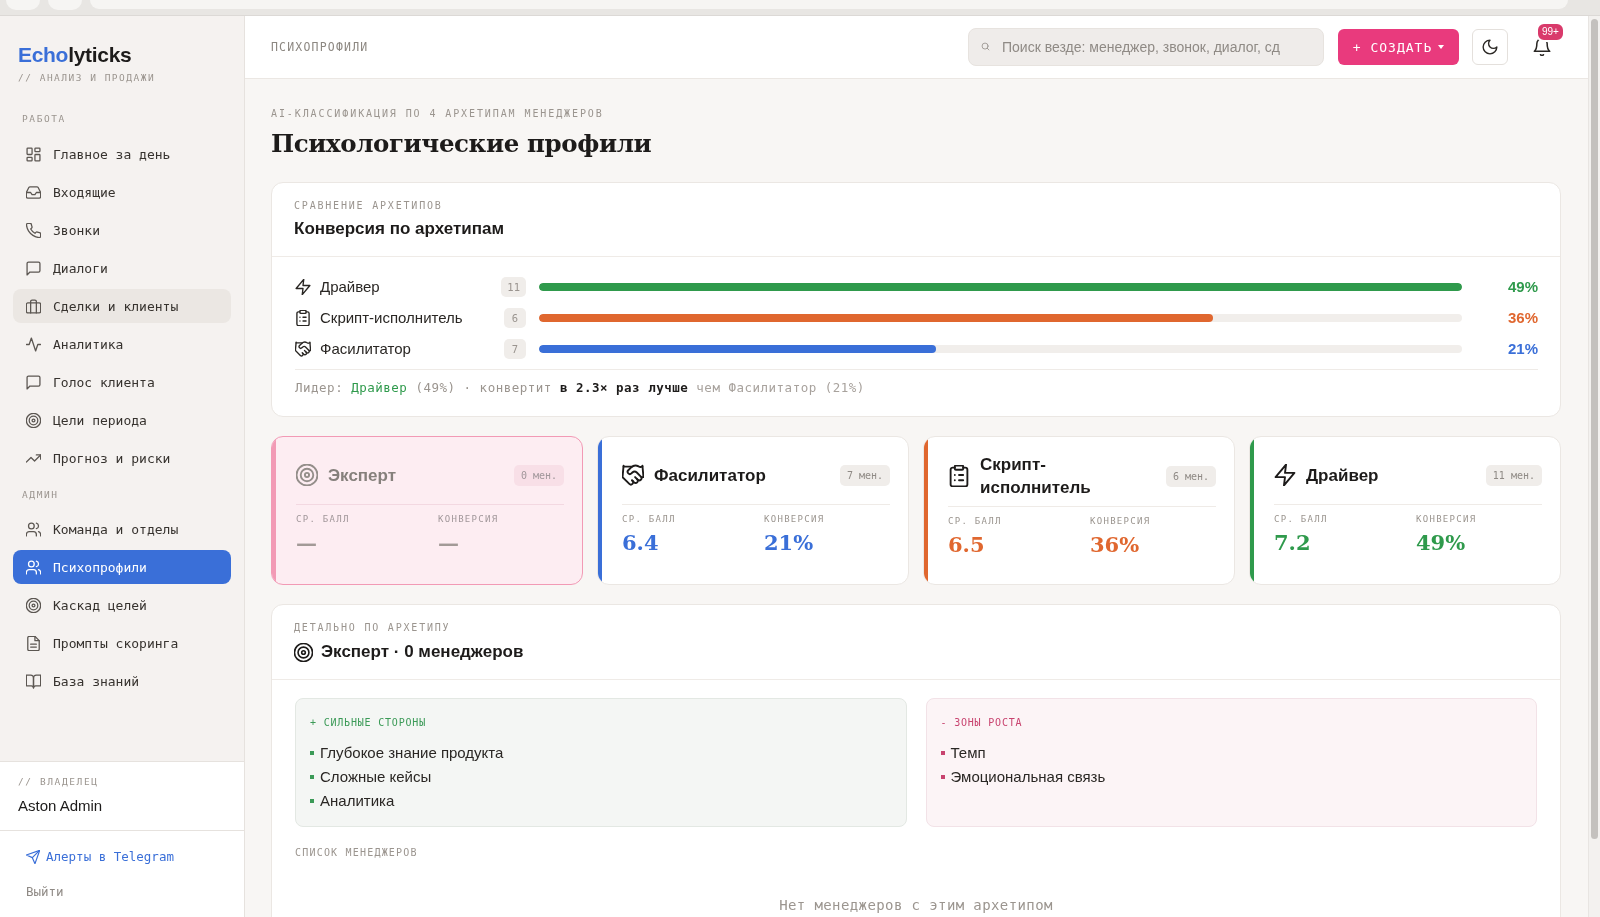 This screenshot has height=917, width=1600. Describe the element at coordinates (122, 458) in the screenshot. I see `nav-item: Прогноз и риски` at that location.